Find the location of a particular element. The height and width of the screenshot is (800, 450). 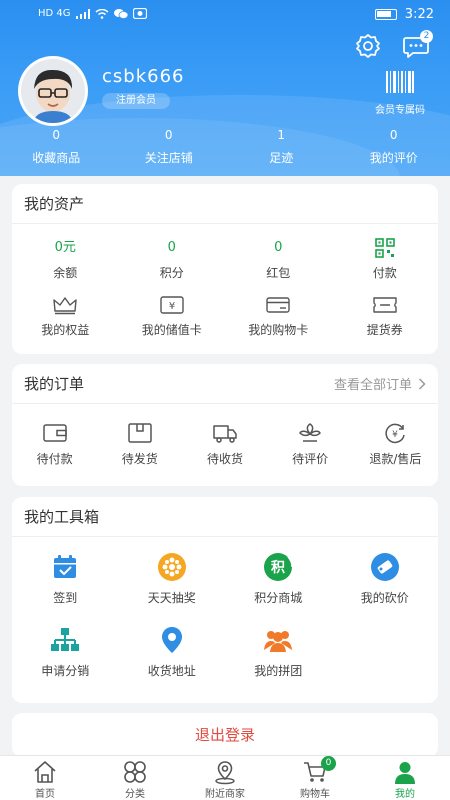

member-level-badge: 注册会员 is located at coordinates (136, 101).